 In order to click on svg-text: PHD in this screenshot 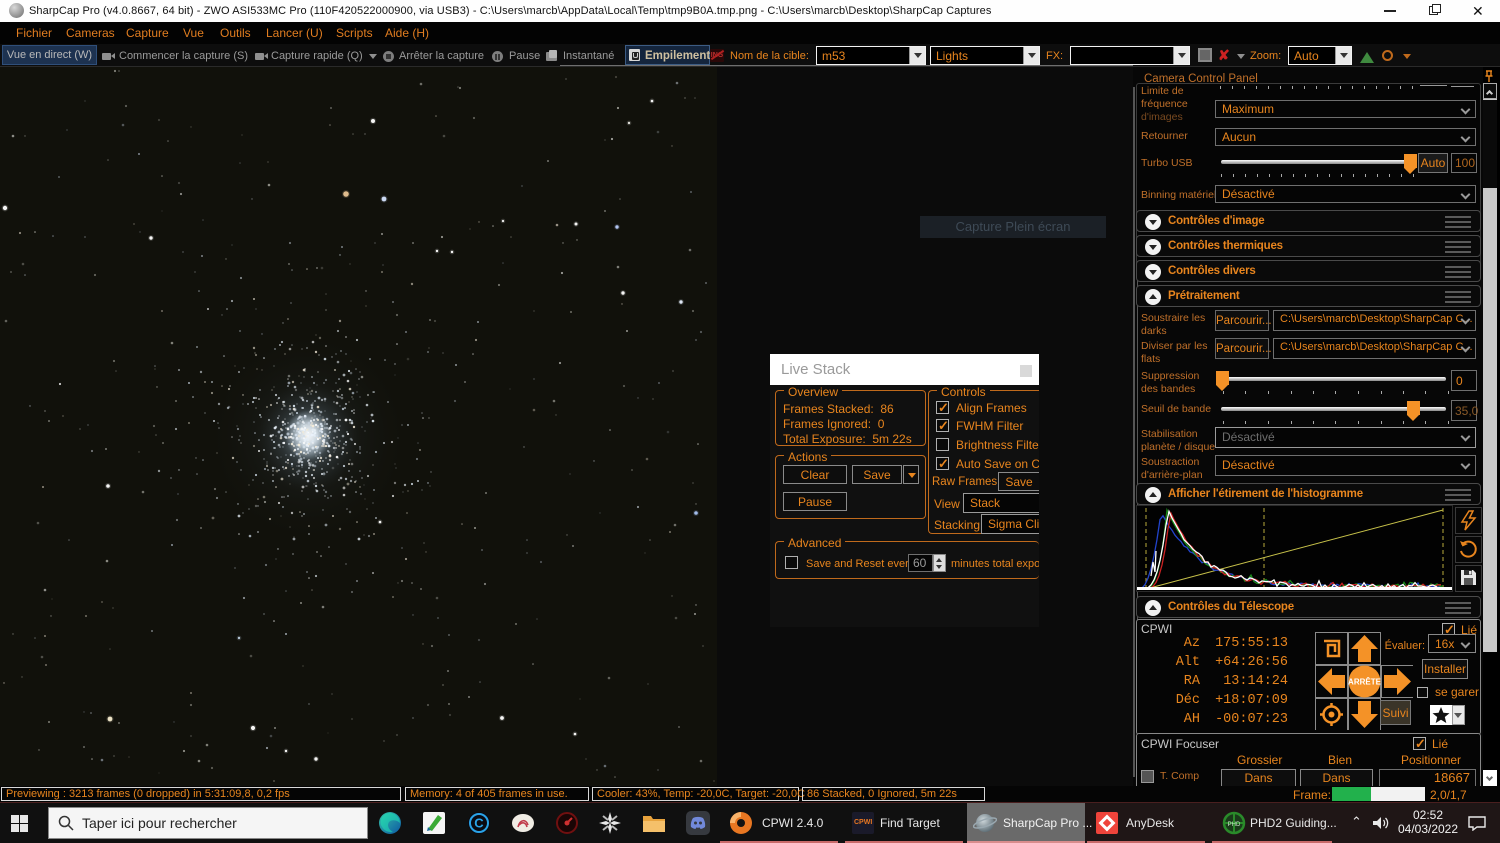, I will do `click(1234, 825)`.